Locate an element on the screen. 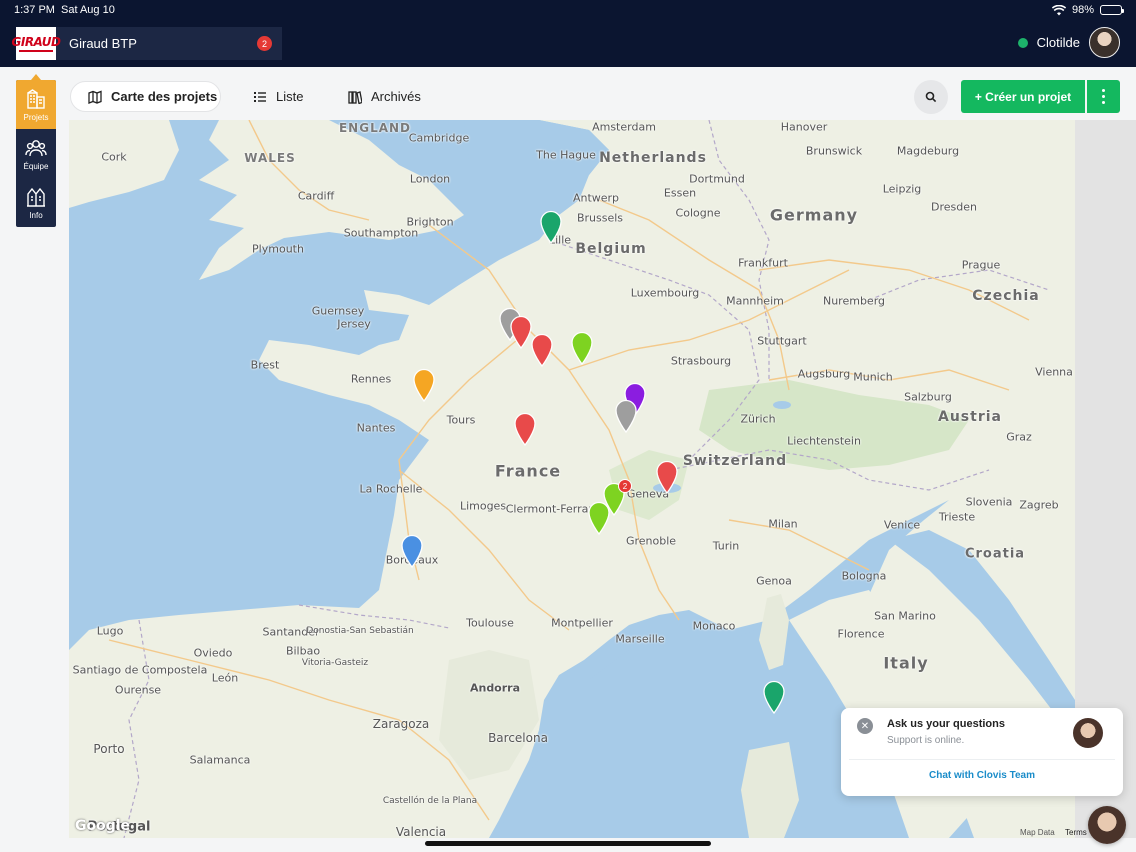 The height and width of the screenshot is (852, 1136). map-label-city: Grenoble is located at coordinates (651, 541).